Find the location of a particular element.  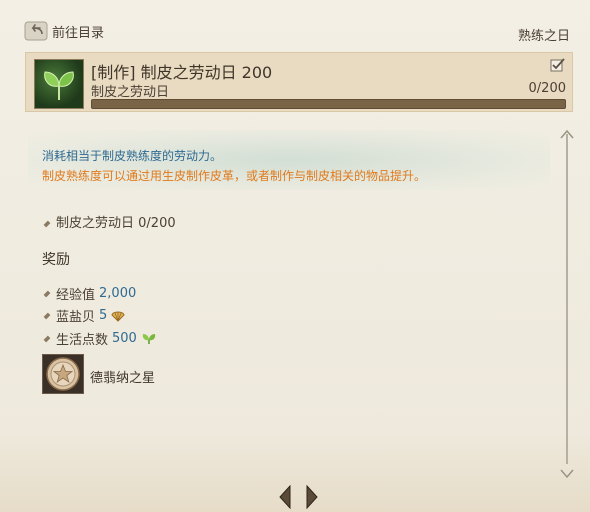

description-line-1: 消耗相当于制皮熟练度的劳动力。 is located at coordinates (132, 156).